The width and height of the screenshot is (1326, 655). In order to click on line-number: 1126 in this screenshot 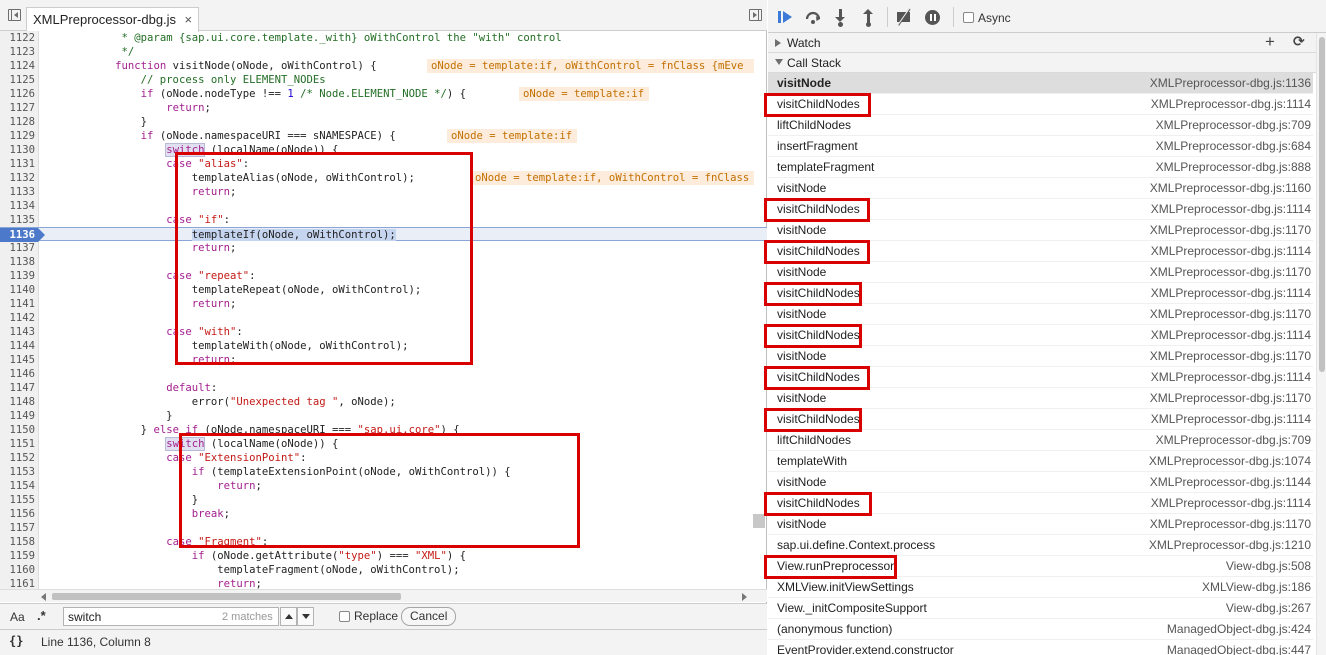, I will do `click(17, 94)`.